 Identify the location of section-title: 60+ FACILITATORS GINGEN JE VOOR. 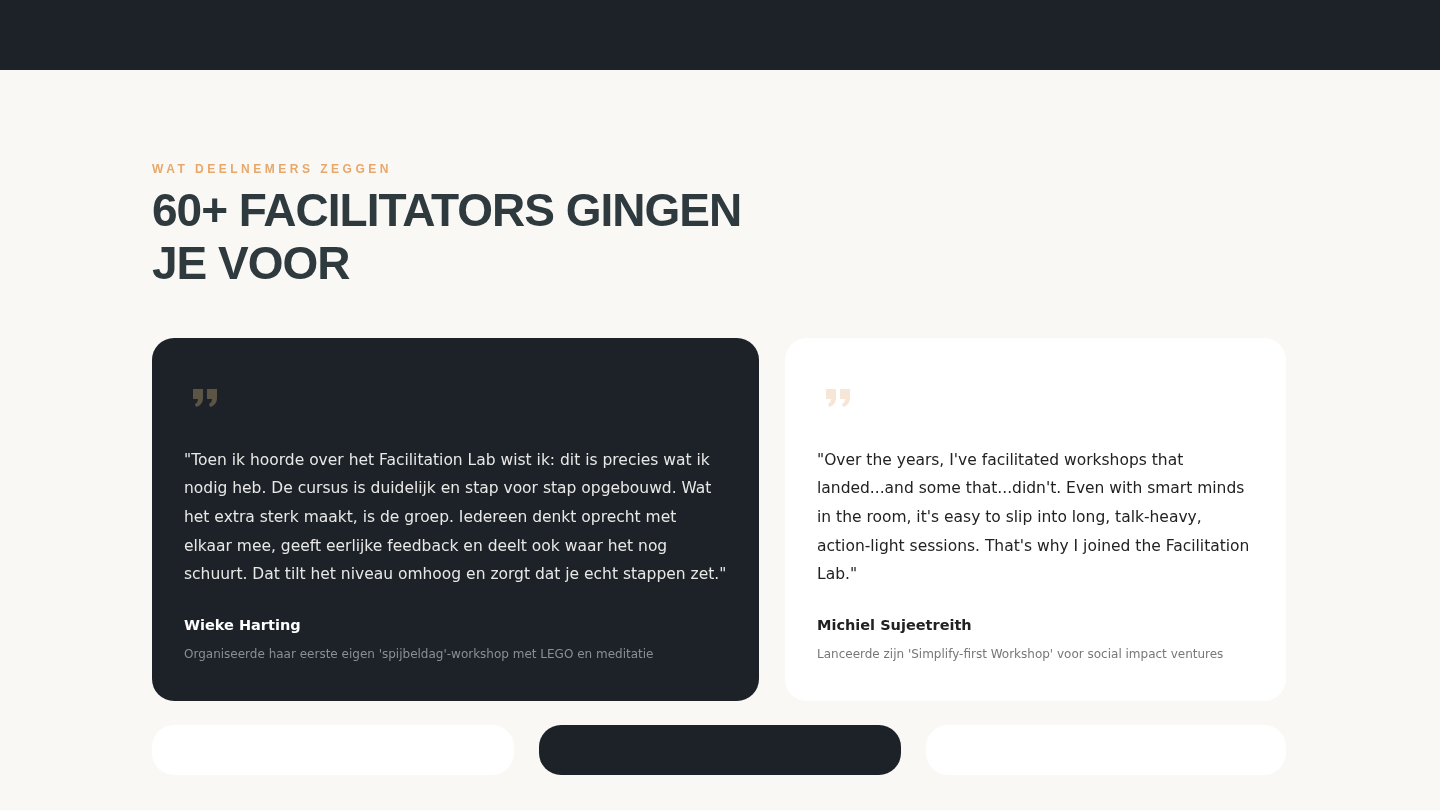
(447, 237).